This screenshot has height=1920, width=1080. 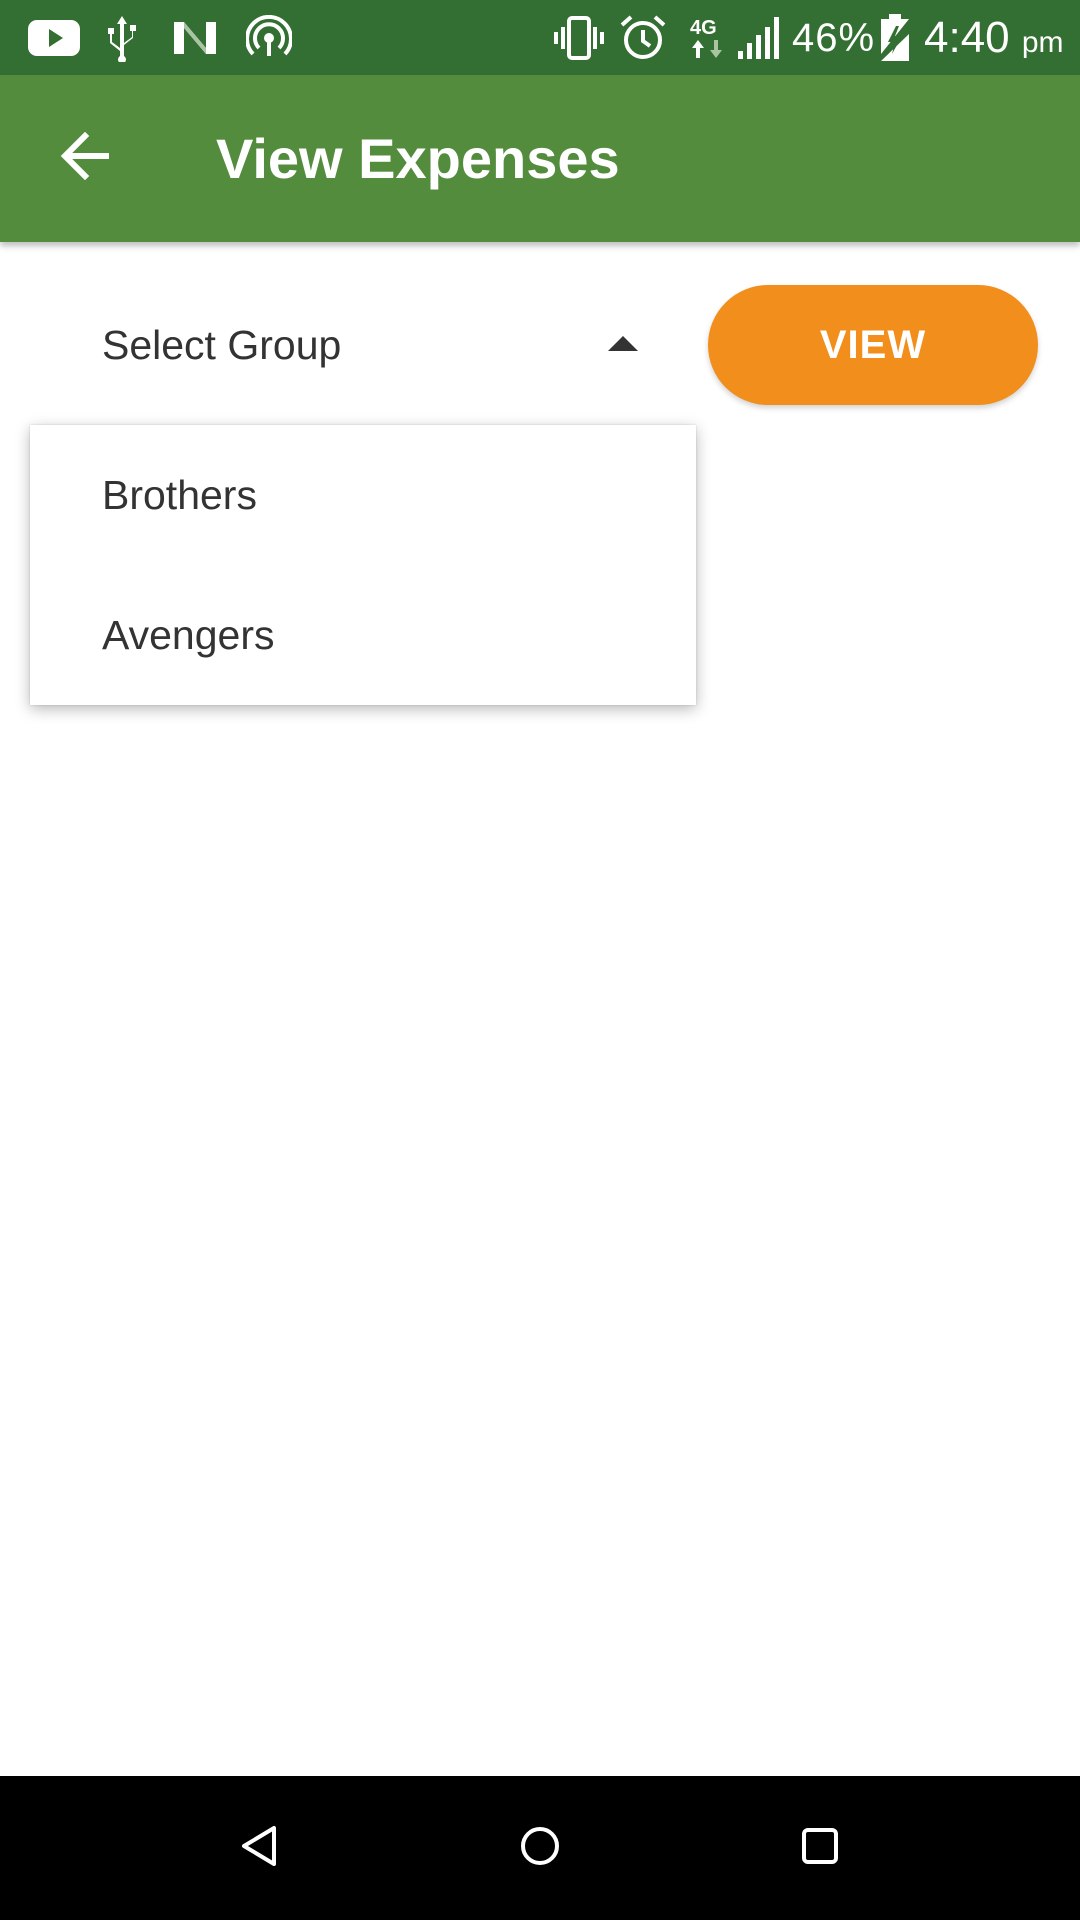 What do you see at coordinates (188, 635) in the screenshot?
I see `option-label: Avengers` at bounding box center [188, 635].